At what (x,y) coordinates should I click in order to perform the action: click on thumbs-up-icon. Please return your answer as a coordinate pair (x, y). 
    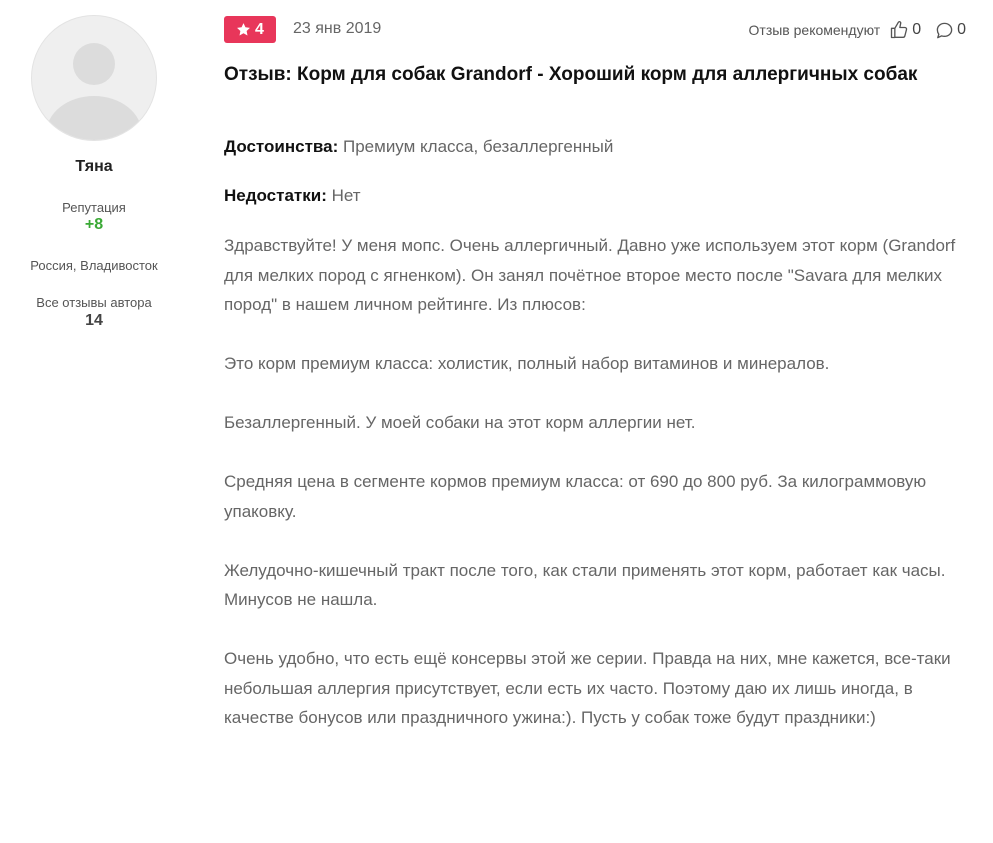
    Looking at the image, I should click on (899, 30).